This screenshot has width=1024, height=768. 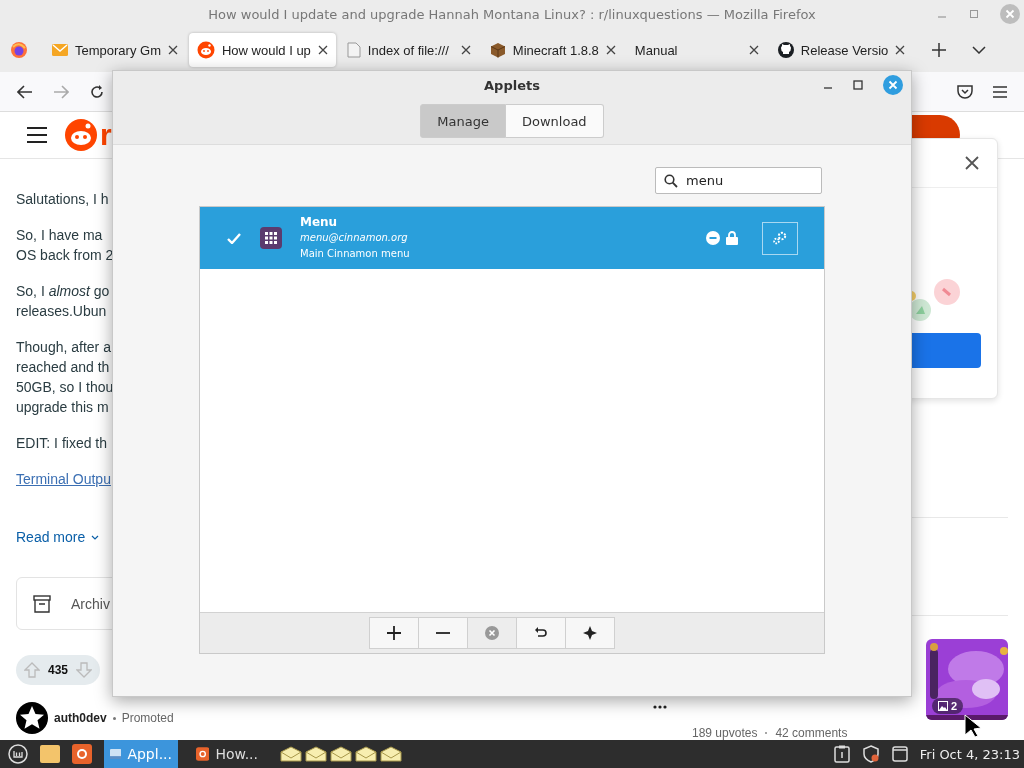 I want to click on cat-silhouette-icon, so click(x=785, y=50).